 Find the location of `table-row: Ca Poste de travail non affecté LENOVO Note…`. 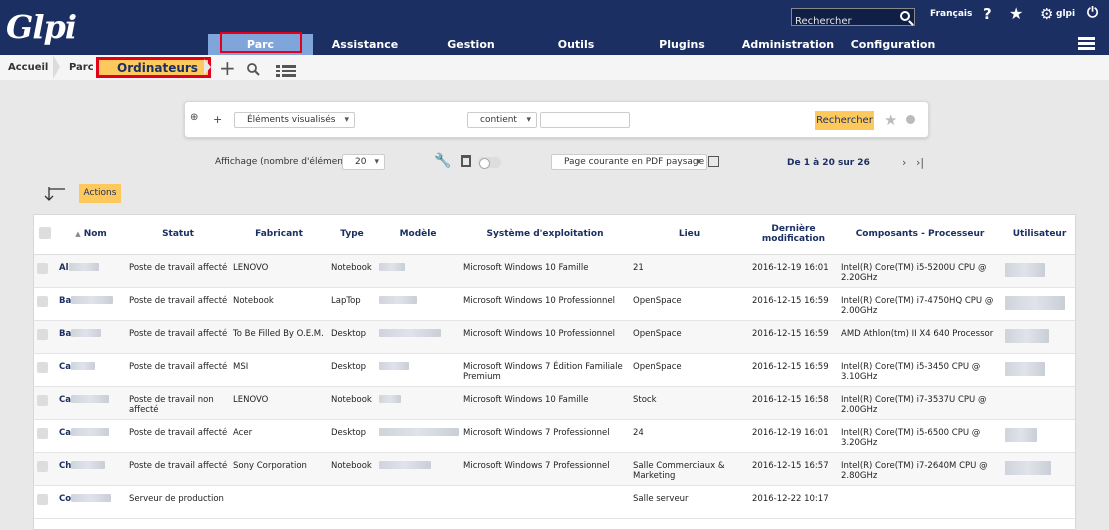

table-row: Ca Poste de travail non affecté LENOVO Note… is located at coordinates (554, 403).